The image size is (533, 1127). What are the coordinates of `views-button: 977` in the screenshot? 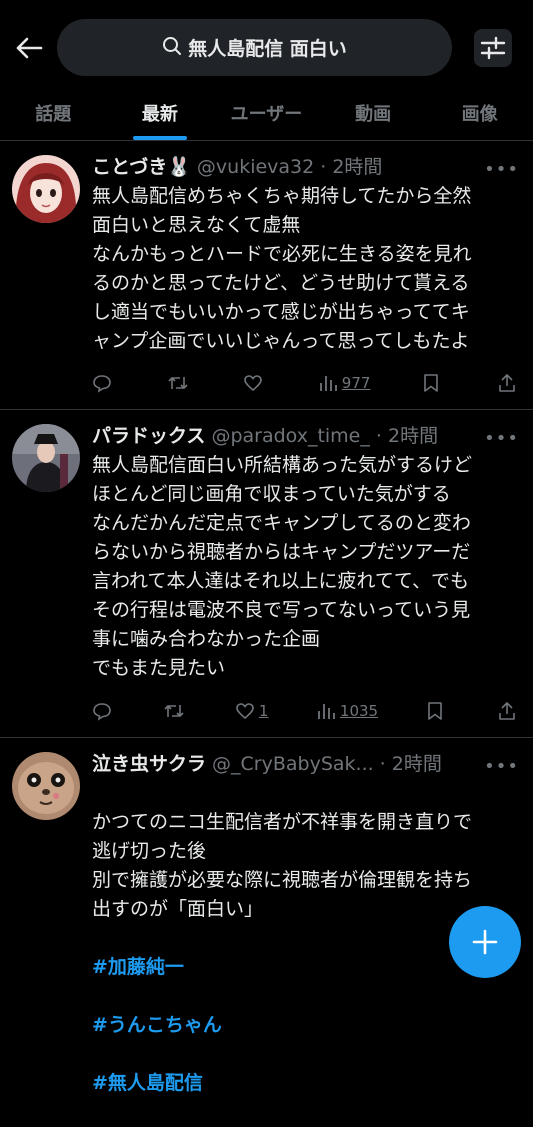 It's located at (344, 383).